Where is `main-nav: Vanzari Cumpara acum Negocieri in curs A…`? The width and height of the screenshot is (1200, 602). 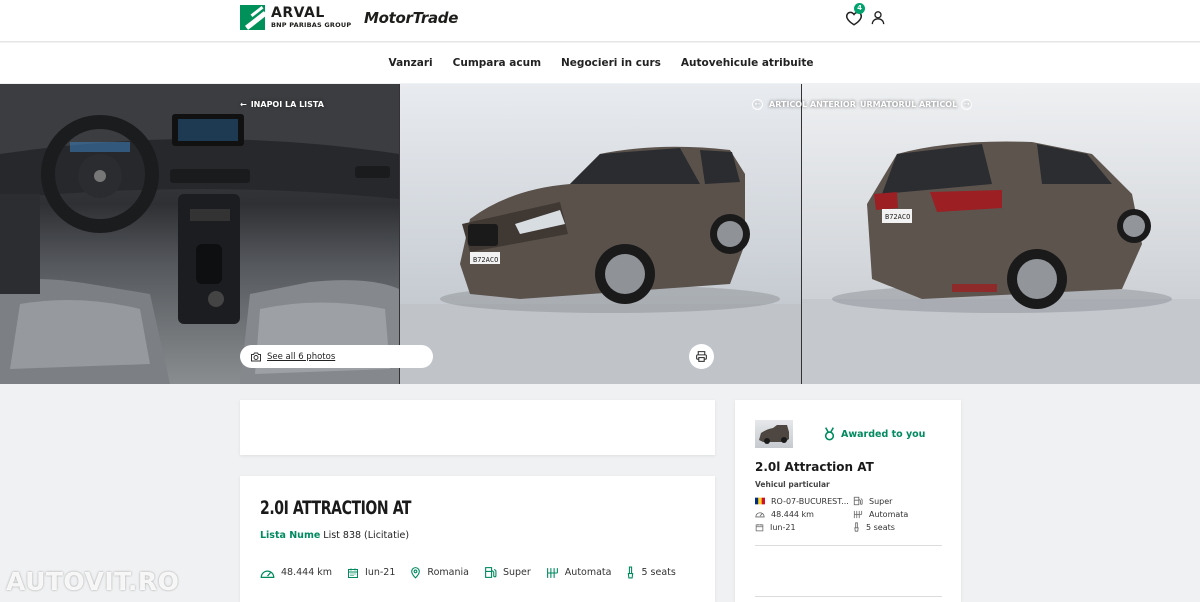 main-nav: Vanzari Cumpara acum Negocieri in curs A… is located at coordinates (600, 63).